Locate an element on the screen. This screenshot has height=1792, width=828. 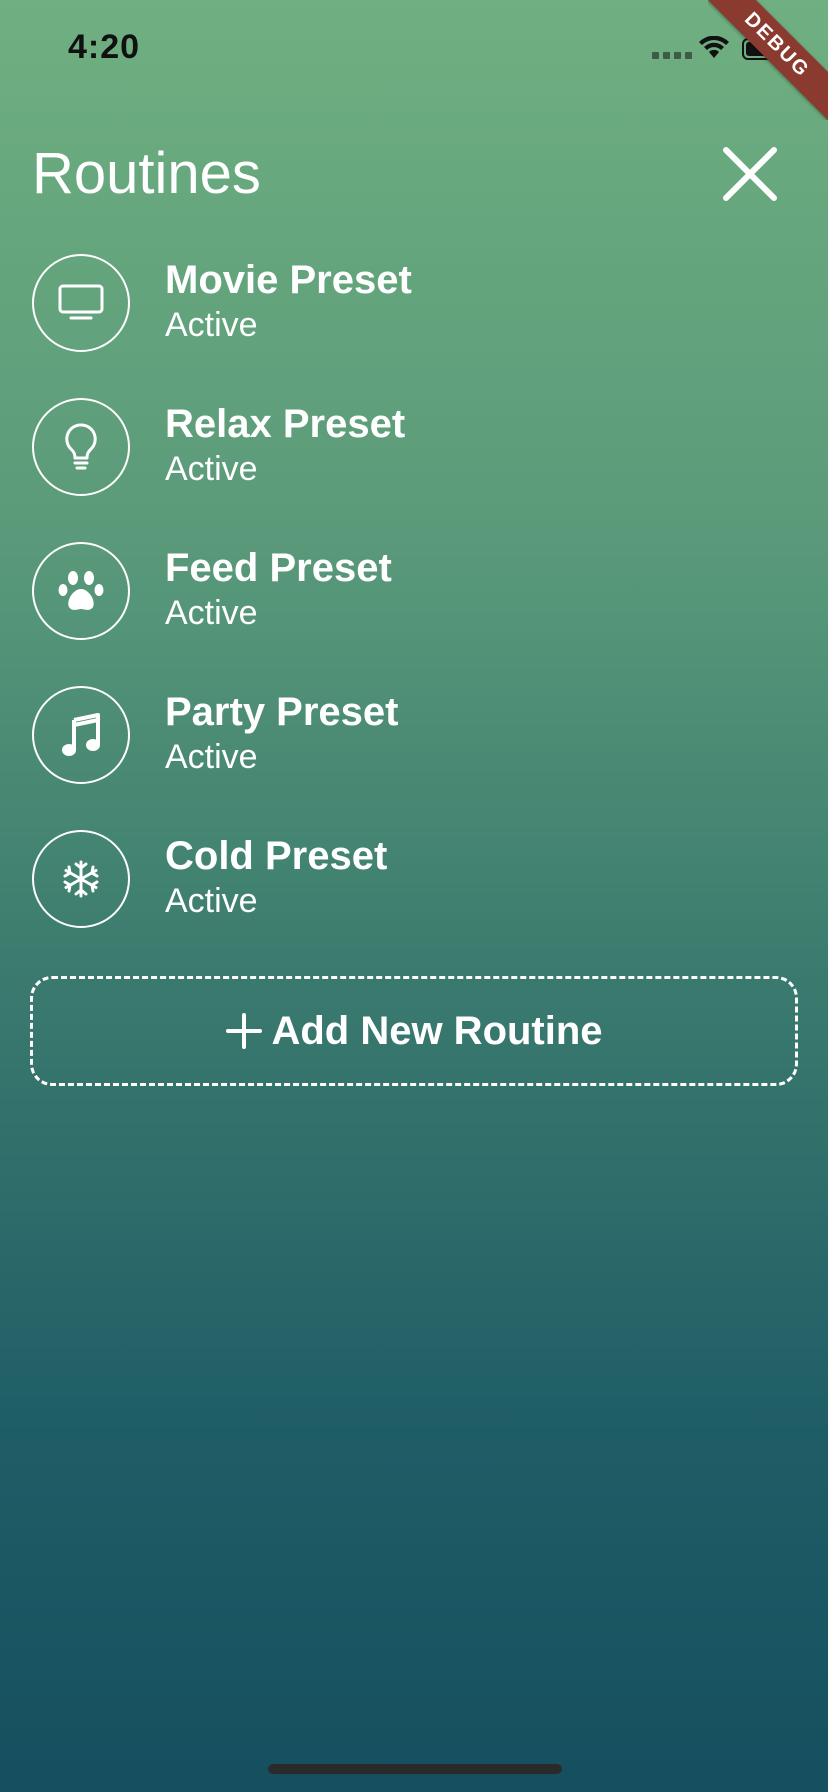
close-button is located at coordinates (750, 174).